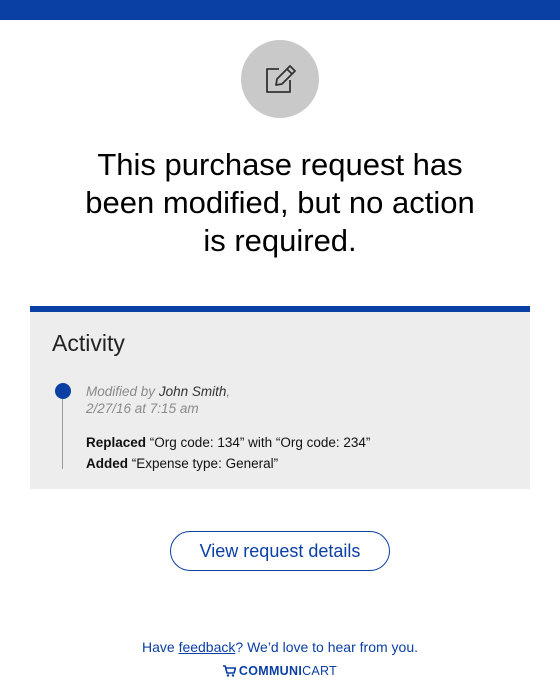 The height and width of the screenshot is (698, 560). I want to click on timeline-dot, so click(63, 391).